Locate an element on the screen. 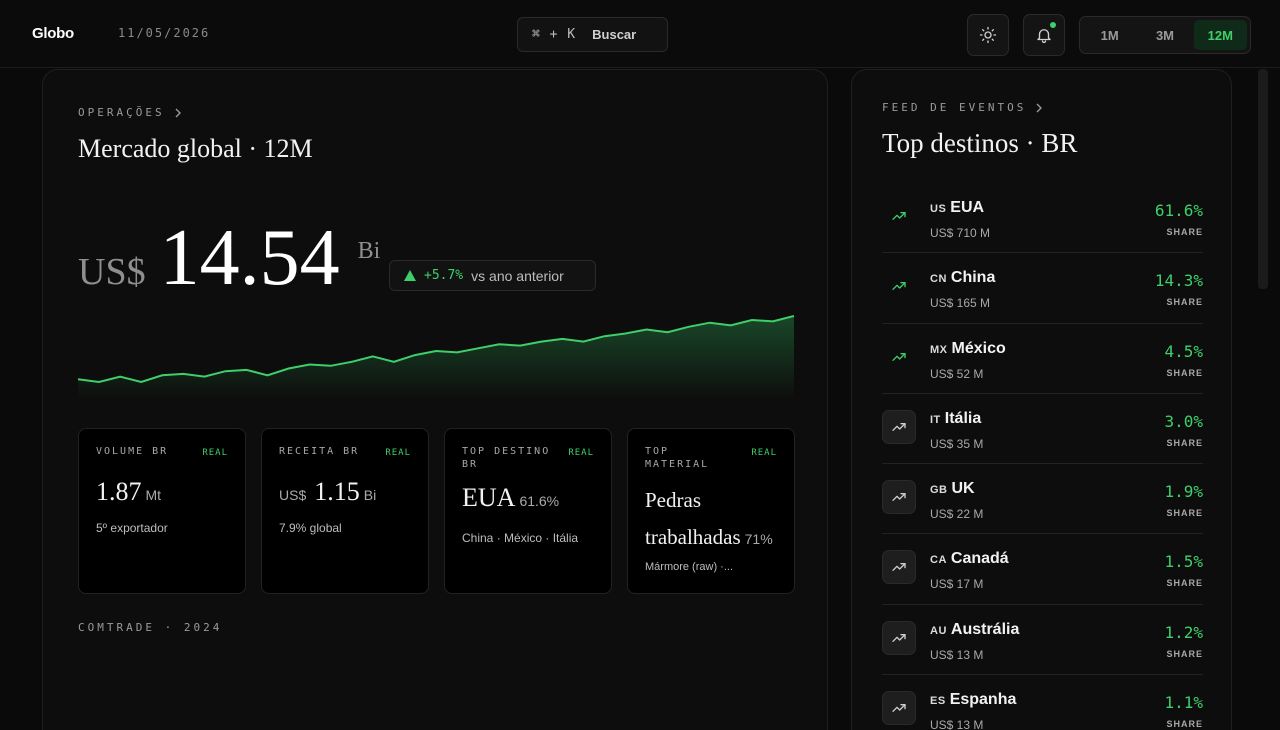 The image size is (1280, 730). destination-name: CN China is located at coordinates (962, 278).